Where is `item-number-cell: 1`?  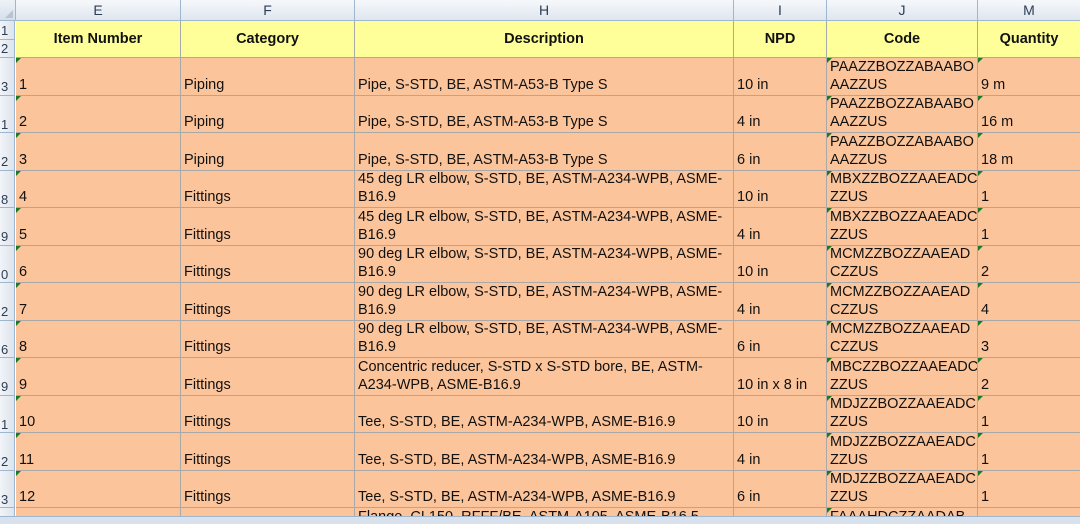 item-number-cell: 1 is located at coordinates (98, 77).